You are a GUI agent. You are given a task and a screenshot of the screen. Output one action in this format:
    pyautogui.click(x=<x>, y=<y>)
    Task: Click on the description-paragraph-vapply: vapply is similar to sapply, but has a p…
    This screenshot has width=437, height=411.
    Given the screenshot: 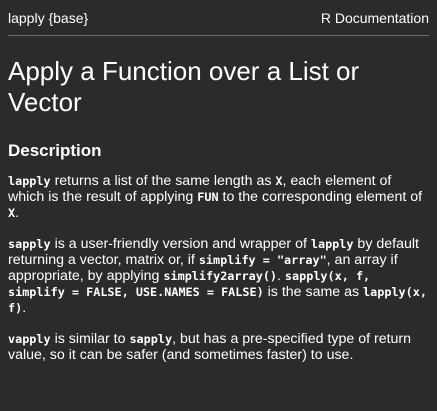 What is the action you would take?
    pyautogui.click(x=218, y=347)
    